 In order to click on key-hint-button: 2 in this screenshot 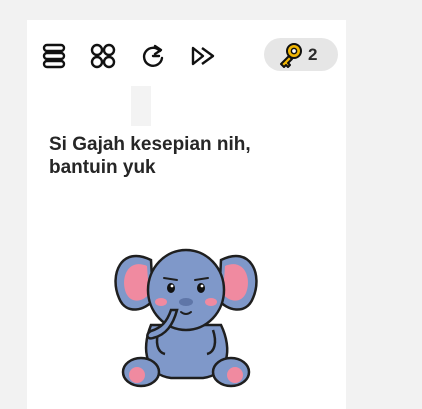, I will do `click(301, 54)`.